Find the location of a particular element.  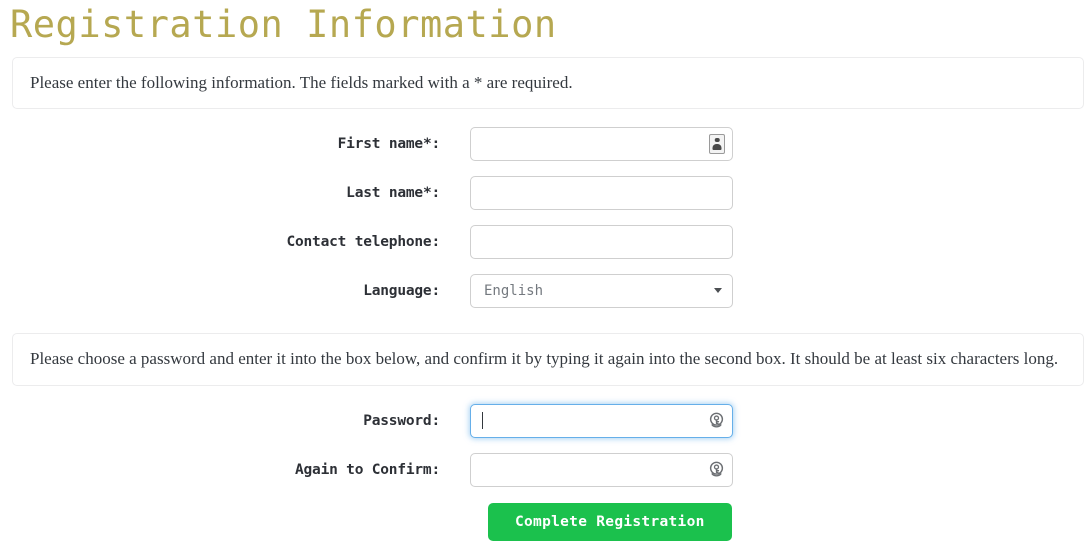

submit-row: Complete Registration is located at coordinates (542, 522).